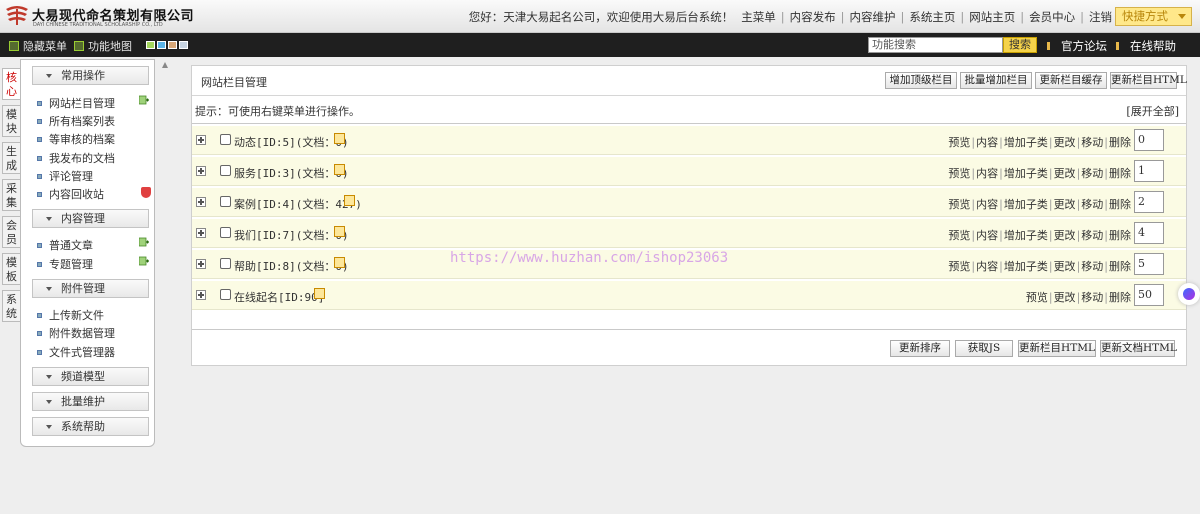 The image size is (1200, 514). I want to click on sort-order-input: 4, so click(1149, 233).